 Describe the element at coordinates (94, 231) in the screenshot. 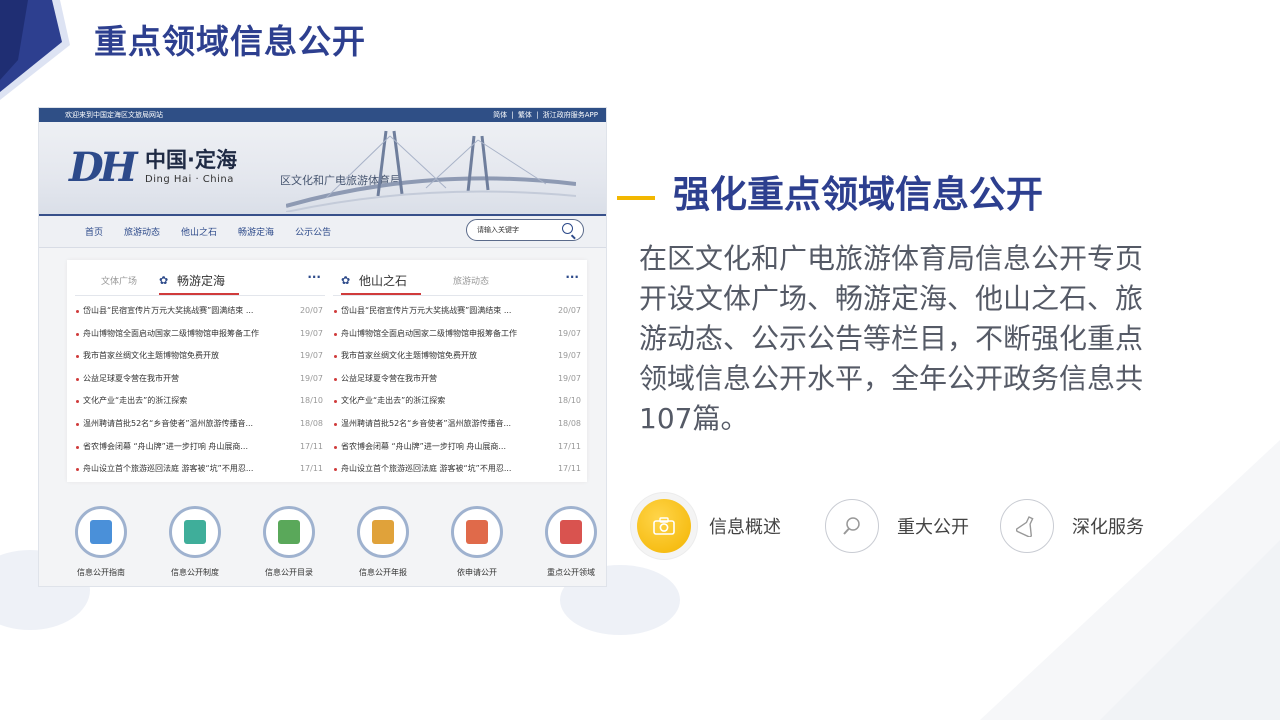

I see `nav-home: 首页` at that location.